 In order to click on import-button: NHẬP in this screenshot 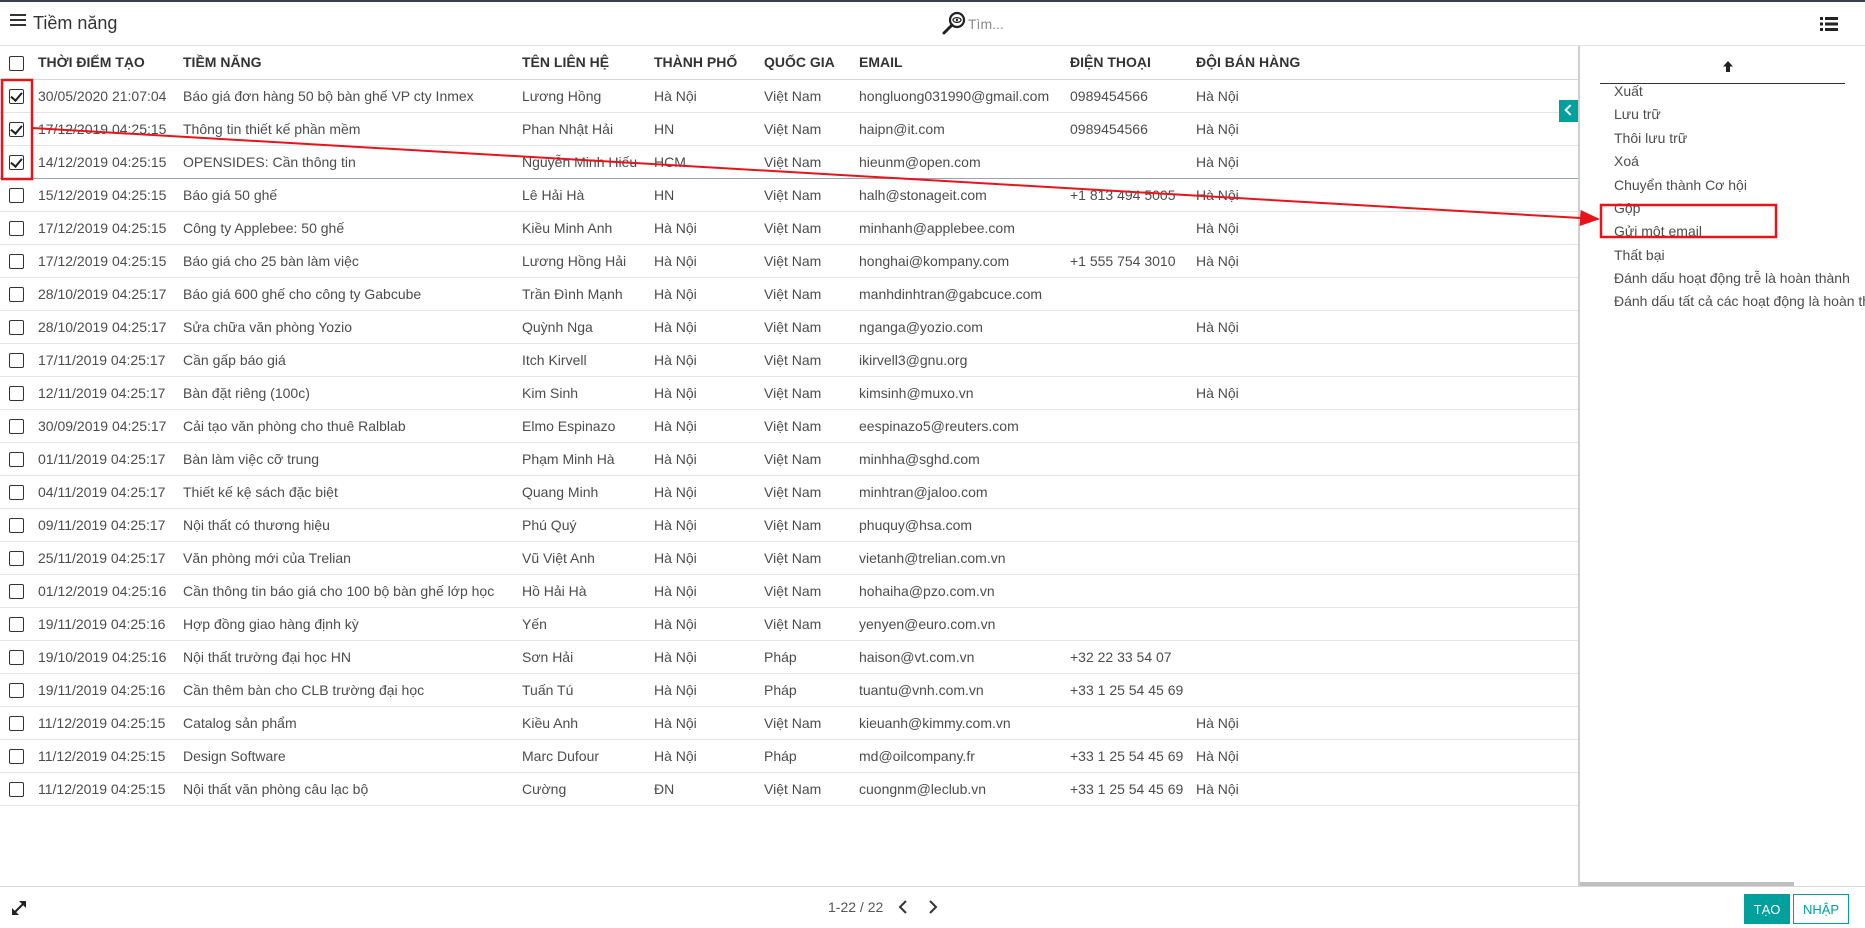, I will do `click(1821, 909)`.